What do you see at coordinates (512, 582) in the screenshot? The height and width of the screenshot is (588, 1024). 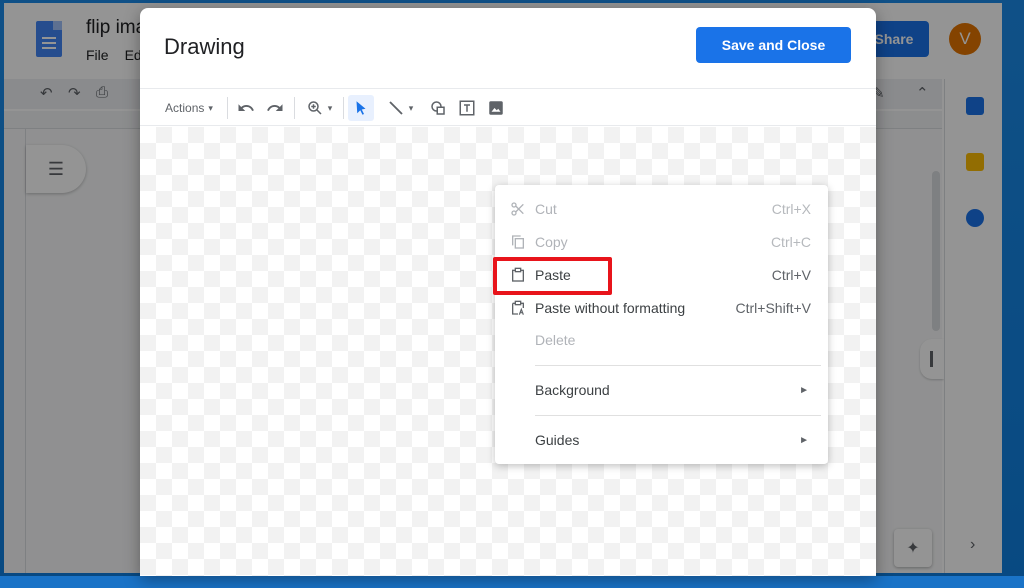 I see `taskbar` at bounding box center [512, 582].